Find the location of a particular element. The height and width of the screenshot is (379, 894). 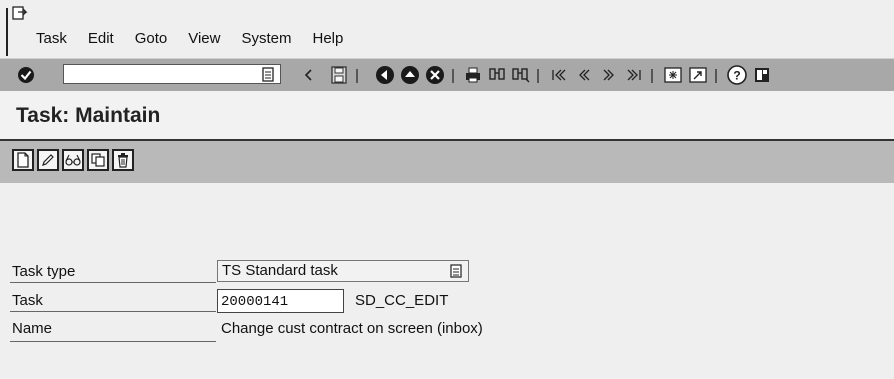

first-page-icon is located at coordinates (559, 75).